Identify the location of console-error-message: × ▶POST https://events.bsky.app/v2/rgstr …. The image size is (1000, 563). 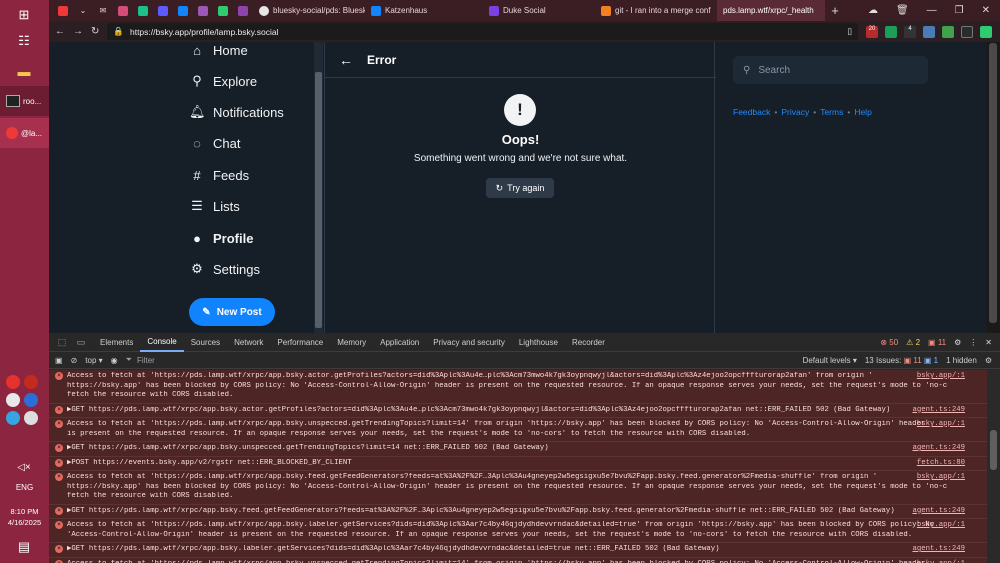
(518, 463).